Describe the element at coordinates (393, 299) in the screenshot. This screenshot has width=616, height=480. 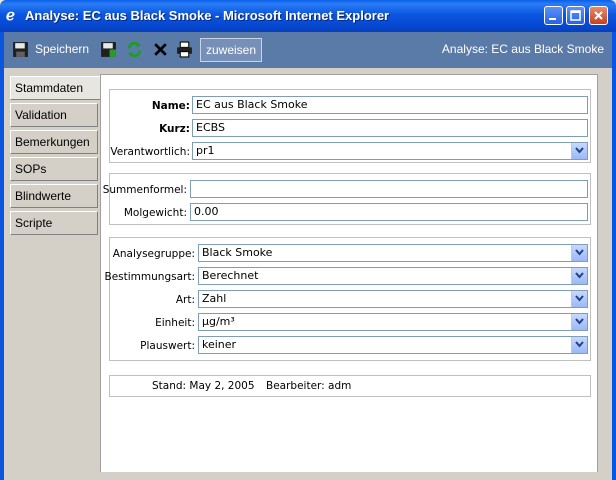
I see `art-select: Zahl` at that location.